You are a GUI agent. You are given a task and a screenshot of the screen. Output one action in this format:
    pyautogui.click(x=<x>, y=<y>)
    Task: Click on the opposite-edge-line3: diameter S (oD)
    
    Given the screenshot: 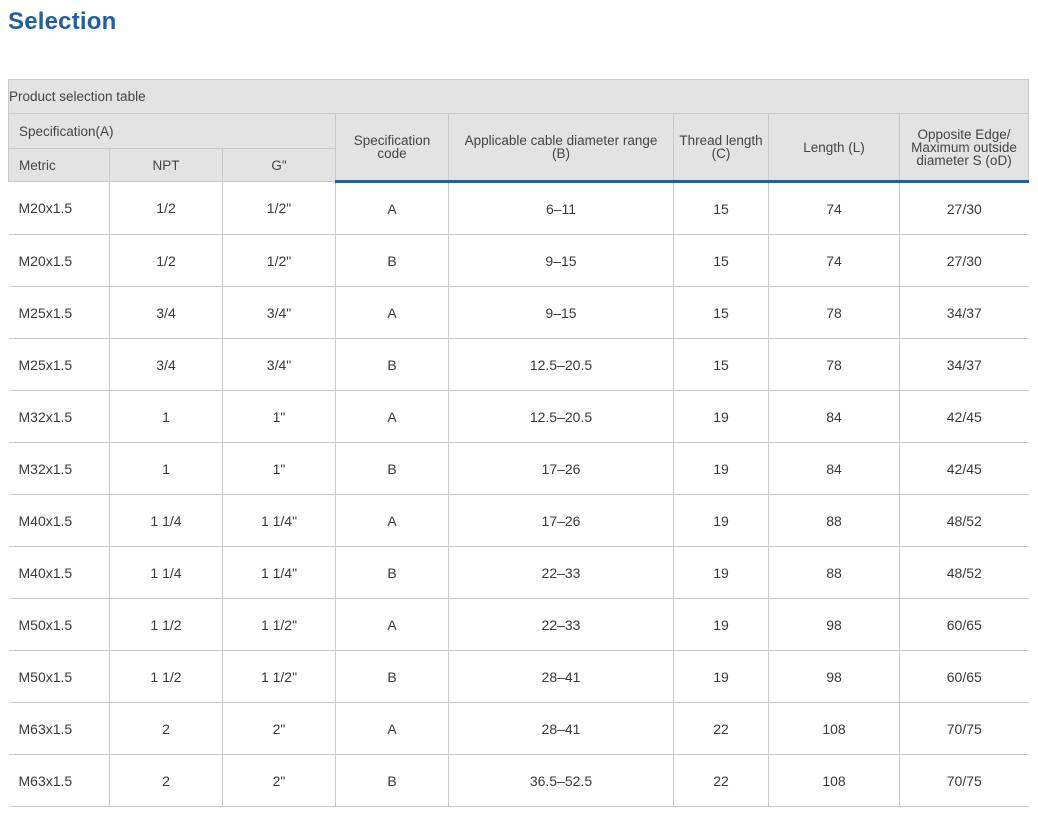 What is the action you would take?
    pyautogui.click(x=964, y=160)
    